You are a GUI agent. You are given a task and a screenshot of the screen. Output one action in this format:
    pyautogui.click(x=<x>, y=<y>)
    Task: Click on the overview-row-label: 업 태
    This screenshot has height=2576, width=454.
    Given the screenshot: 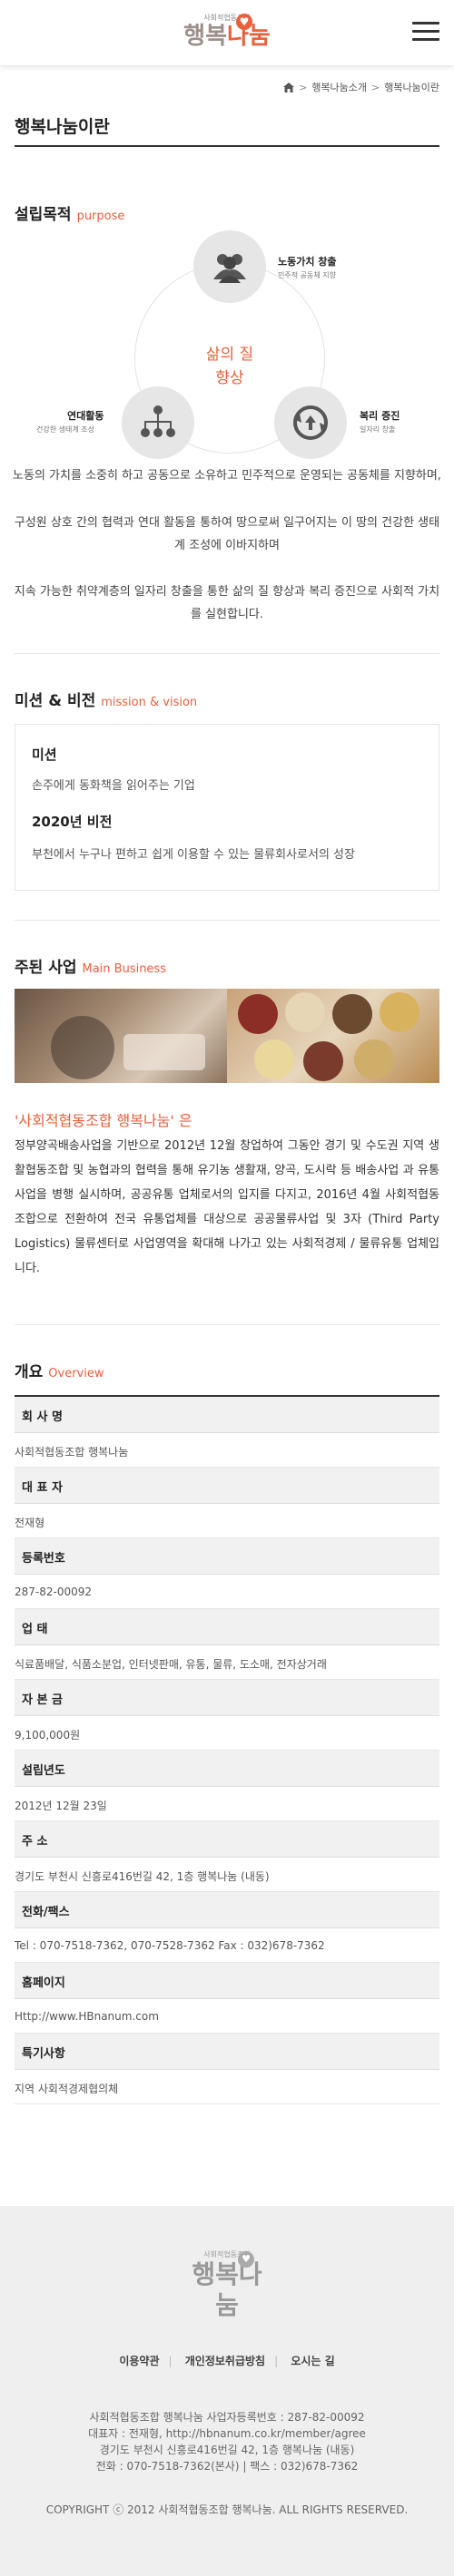 What is the action you would take?
    pyautogui.click(x=227, y=1627)
    